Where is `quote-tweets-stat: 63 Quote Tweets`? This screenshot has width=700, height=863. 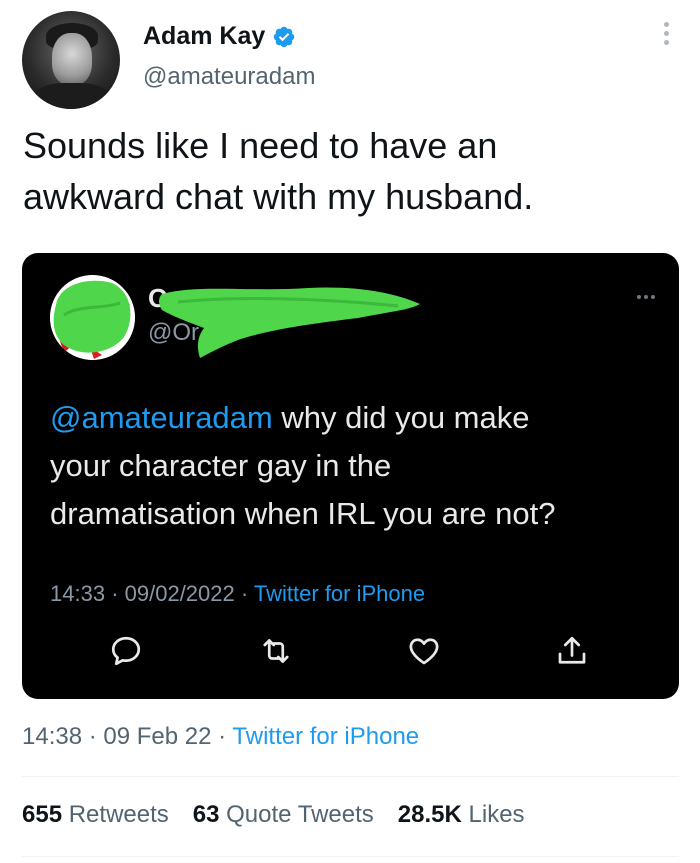 quote-tweets-stat: 63 Quote Tweets is located at coordinates (283, 815).